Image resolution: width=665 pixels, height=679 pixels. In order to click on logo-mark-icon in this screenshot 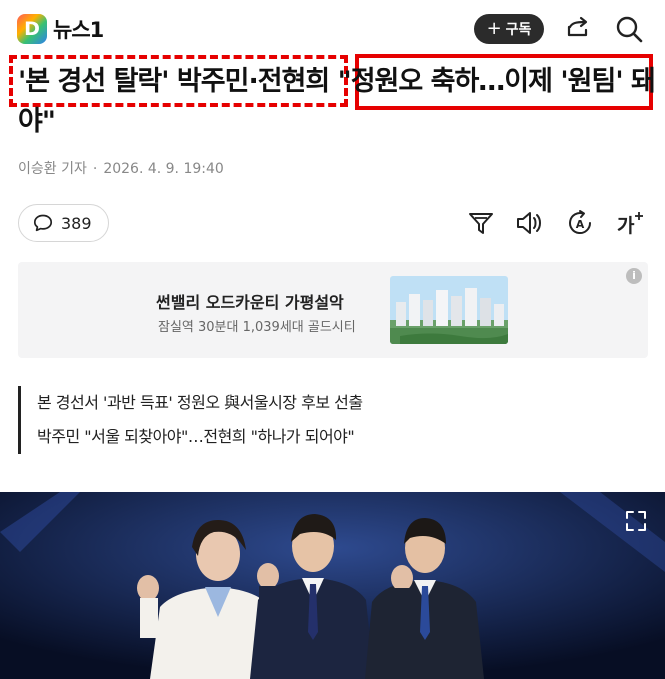, I will do `click(32, 29)`.